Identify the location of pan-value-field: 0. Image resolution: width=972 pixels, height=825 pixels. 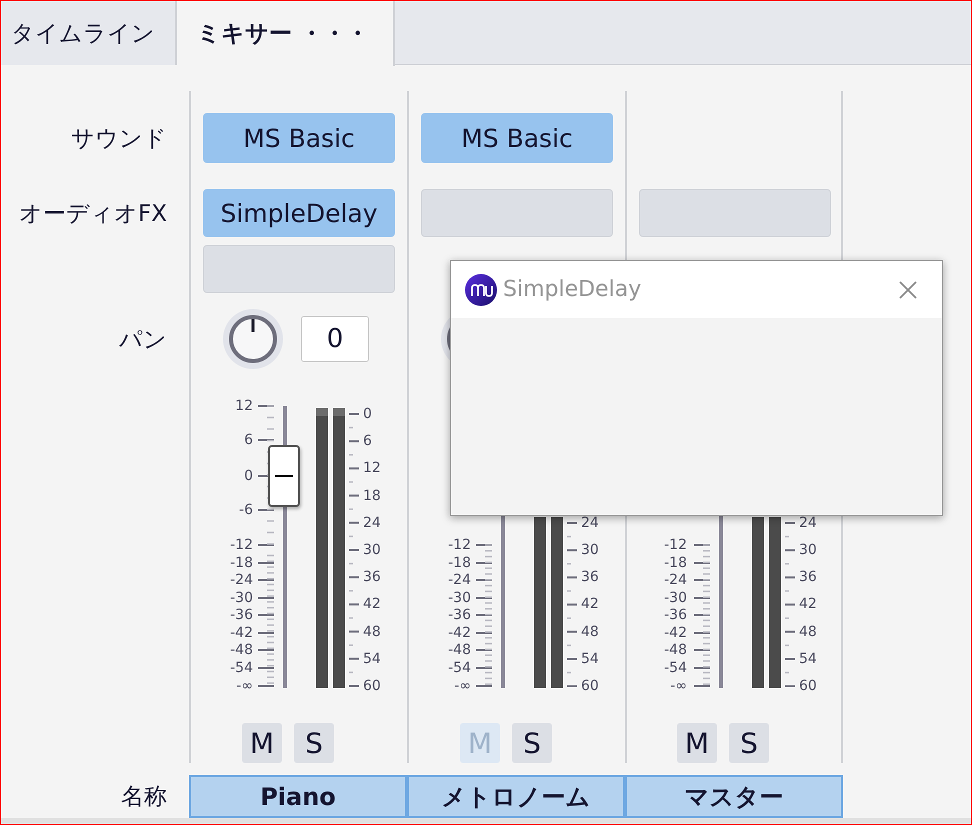
(335, 339).